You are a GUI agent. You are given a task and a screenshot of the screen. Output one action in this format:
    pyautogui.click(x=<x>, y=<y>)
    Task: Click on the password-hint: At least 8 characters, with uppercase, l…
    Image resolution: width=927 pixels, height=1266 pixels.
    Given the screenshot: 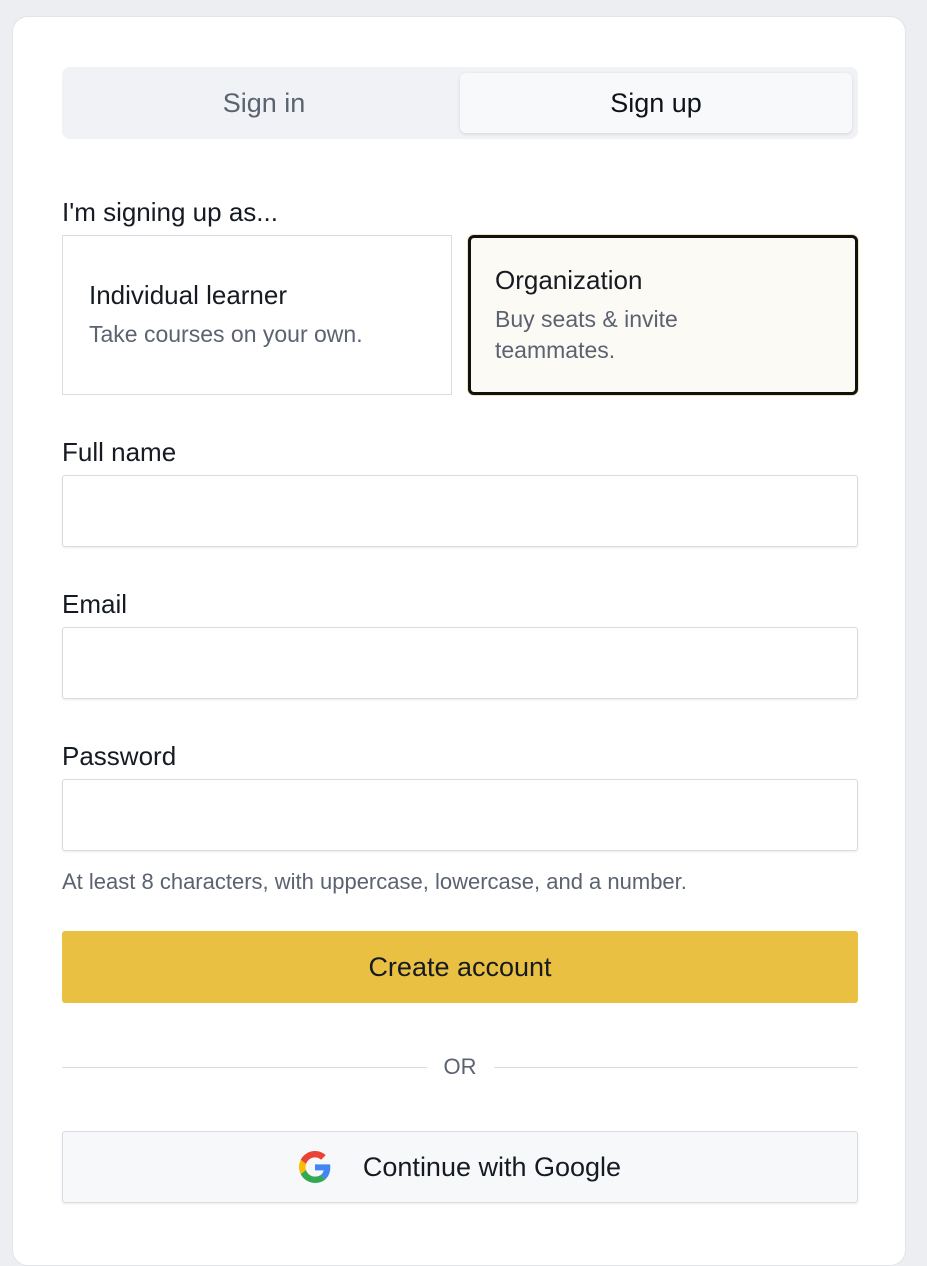 What is the action you would take?
    pyautogui.click(x=374, y=881)
    